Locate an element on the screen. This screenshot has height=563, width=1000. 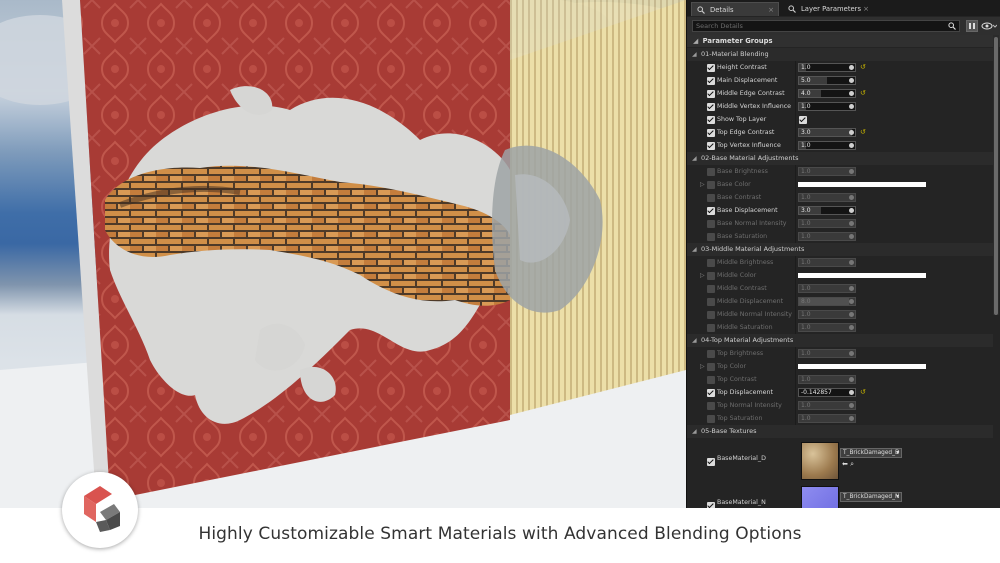
param-row: ▷ Middle Color is located at coordinates (840, 275).